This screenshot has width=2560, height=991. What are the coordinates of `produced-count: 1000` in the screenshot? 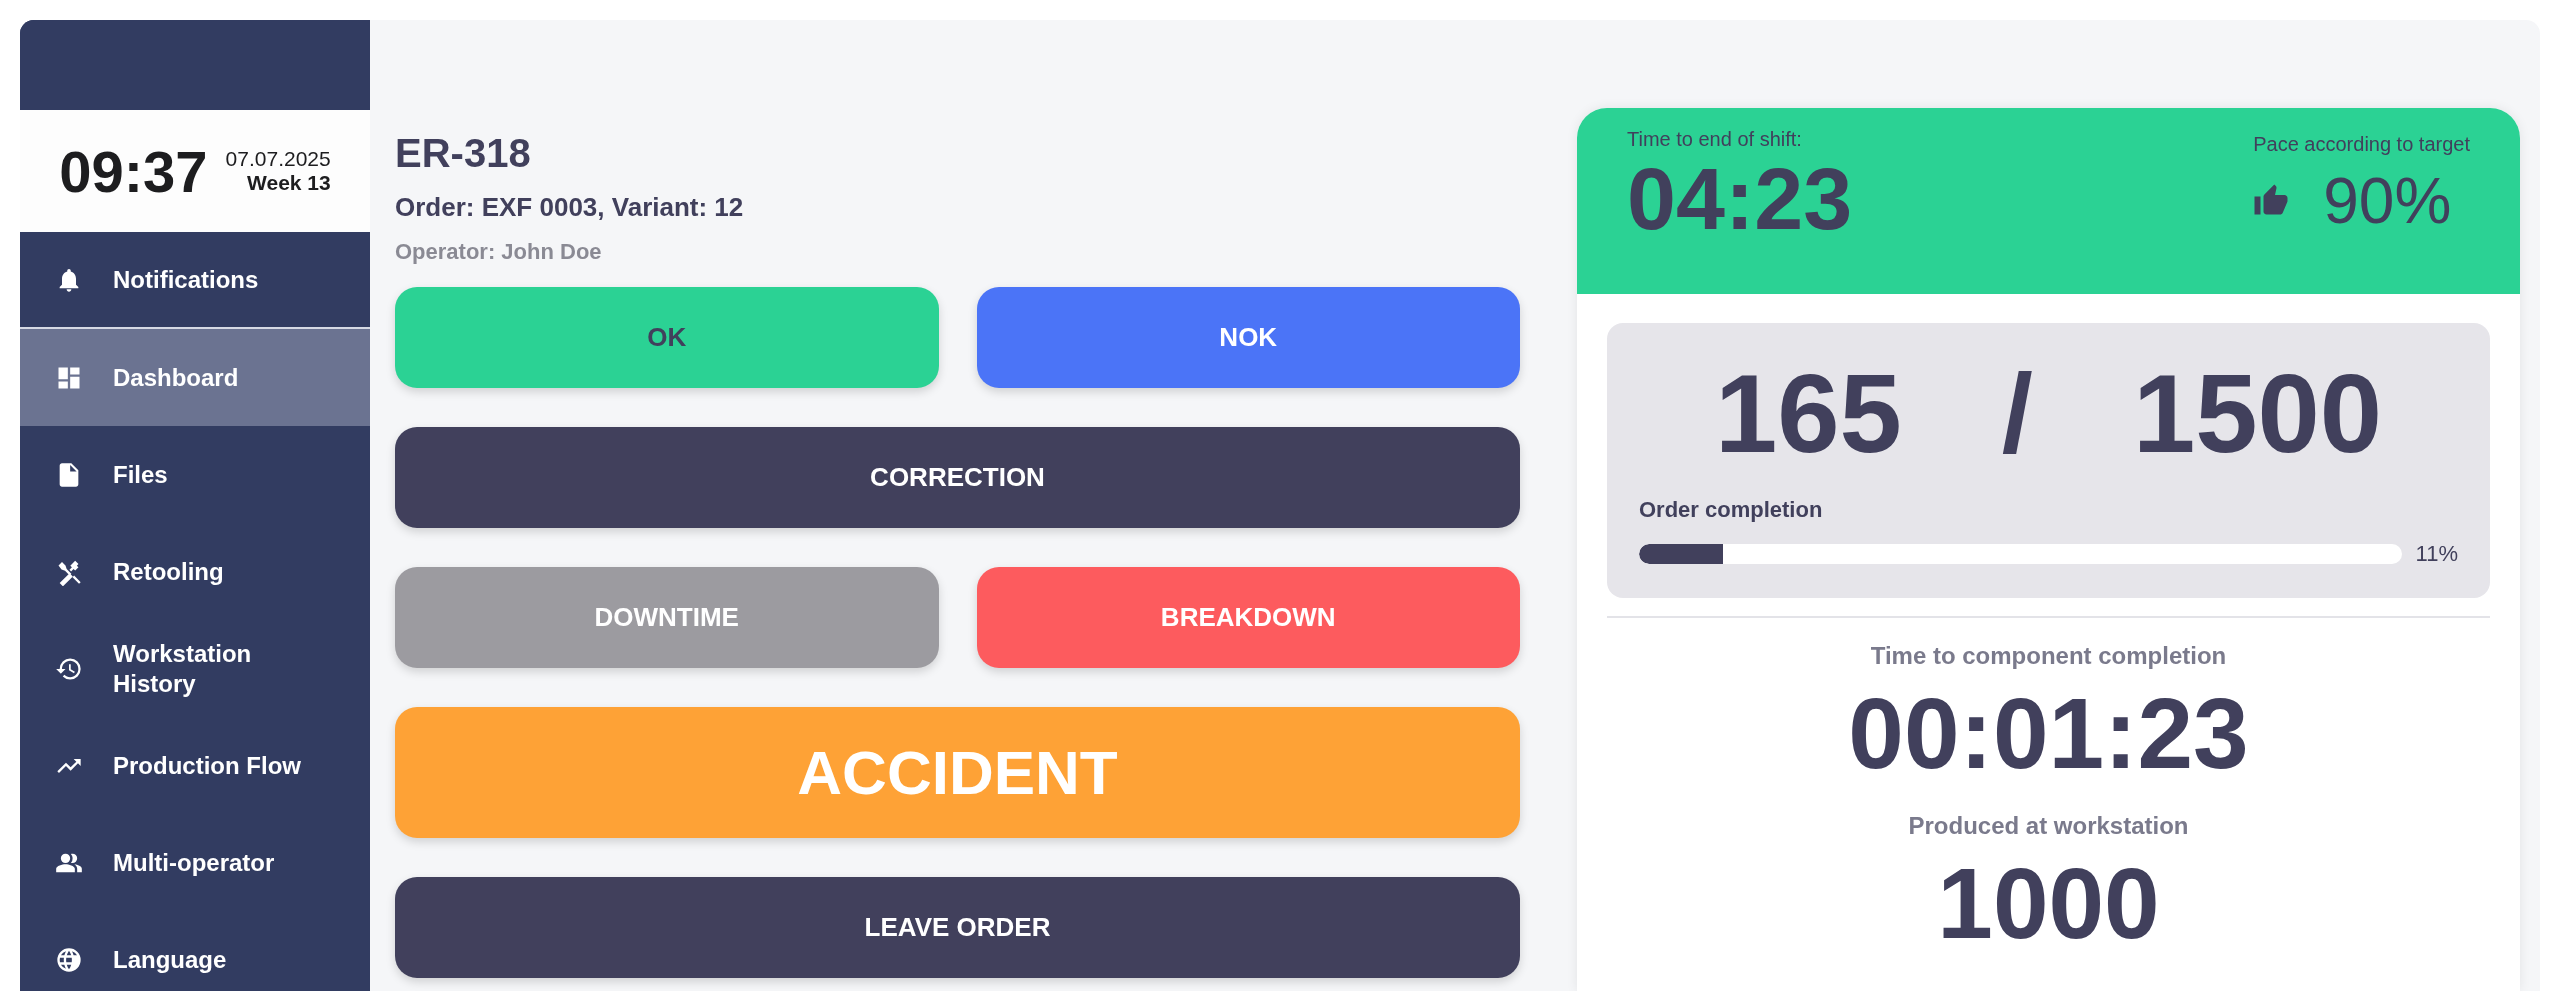 It's located at (2048, 903).